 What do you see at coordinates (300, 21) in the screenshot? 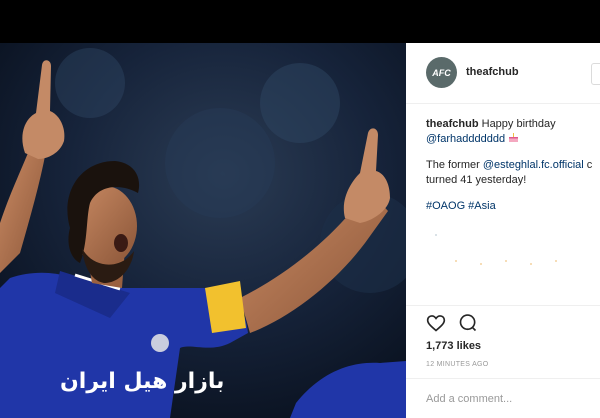
I see `top-bar` at bounding box center [300, 21].